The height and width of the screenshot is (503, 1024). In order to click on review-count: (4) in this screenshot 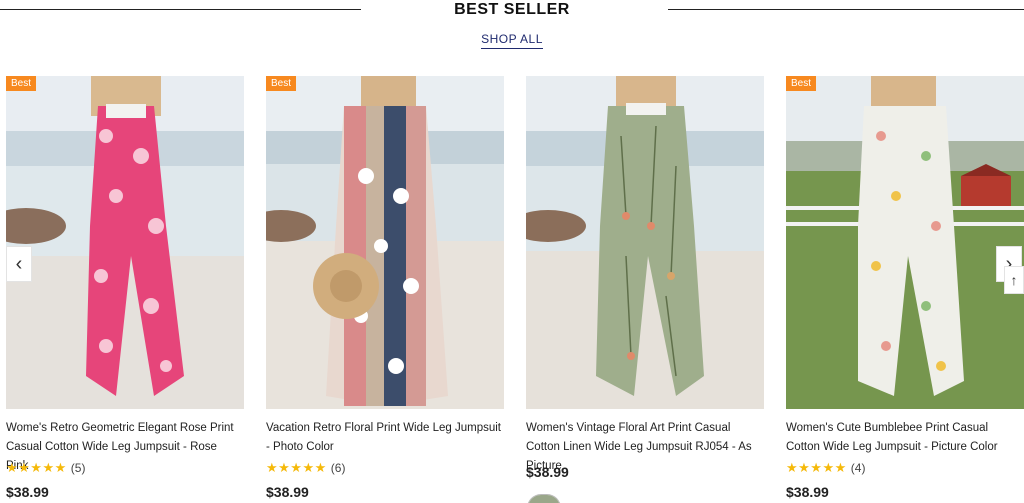, I will do `click(858, 468)`.